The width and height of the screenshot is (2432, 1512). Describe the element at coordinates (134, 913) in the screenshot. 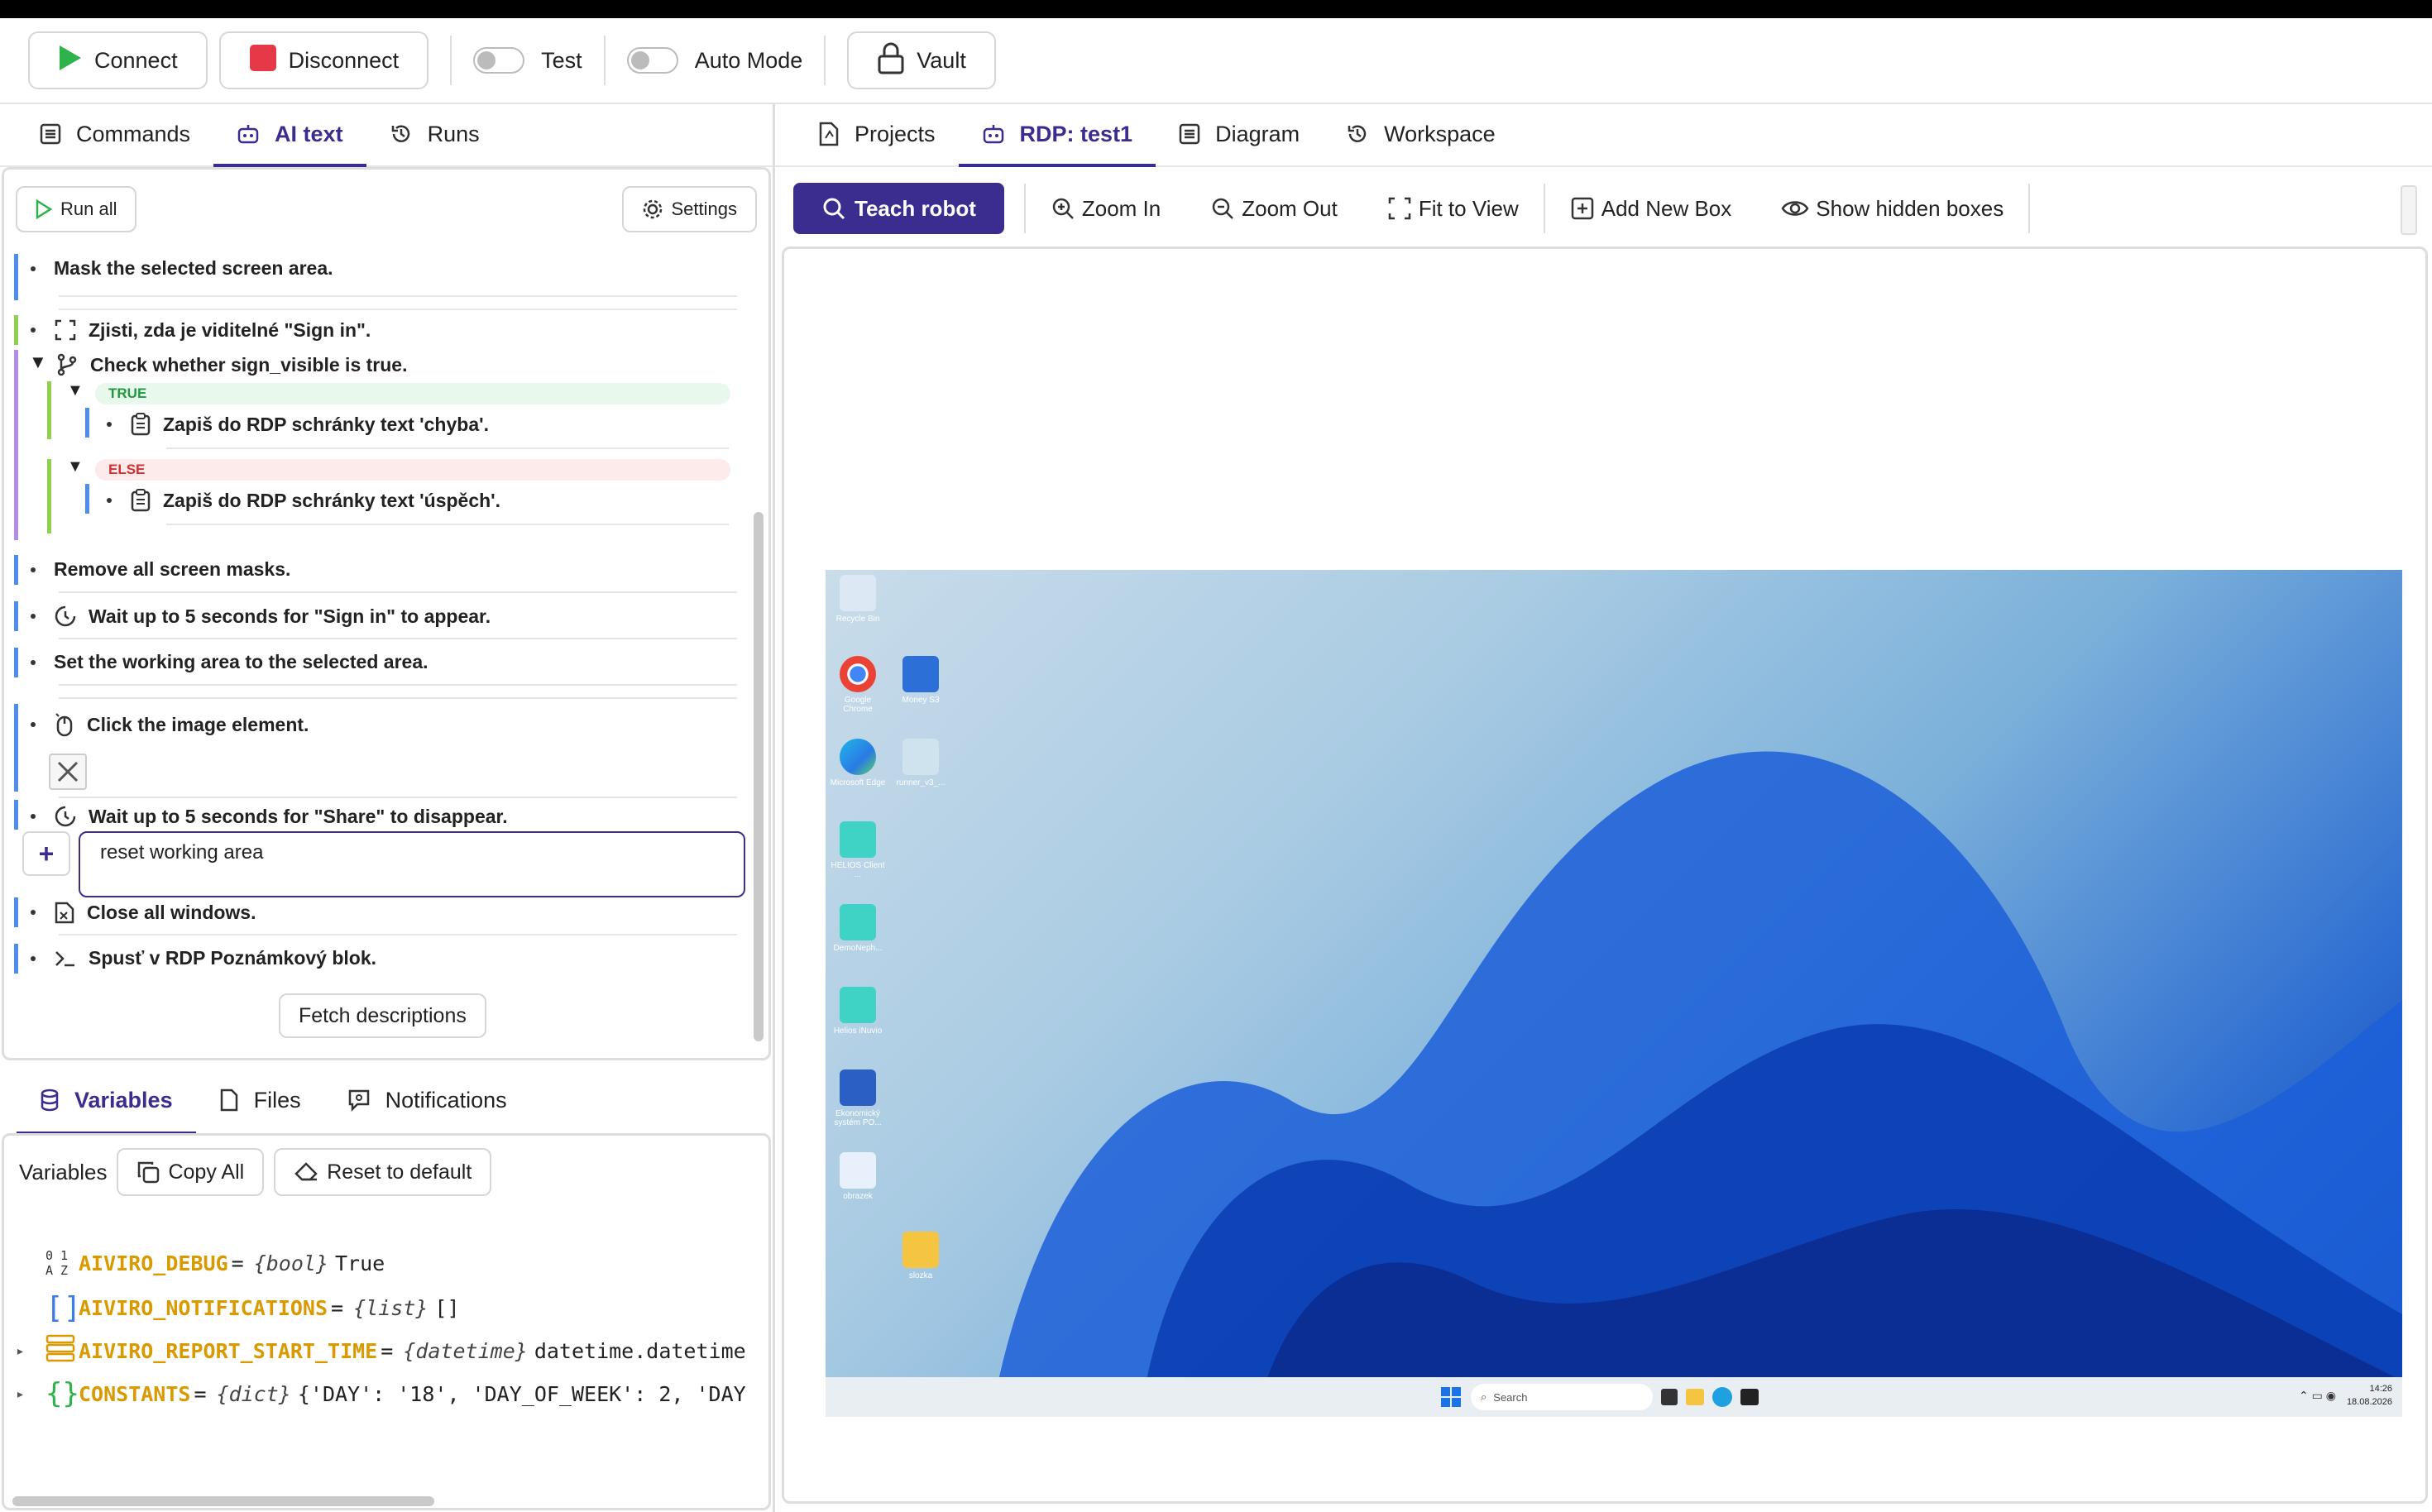

I see `list-item: Close all windows.` at that location.